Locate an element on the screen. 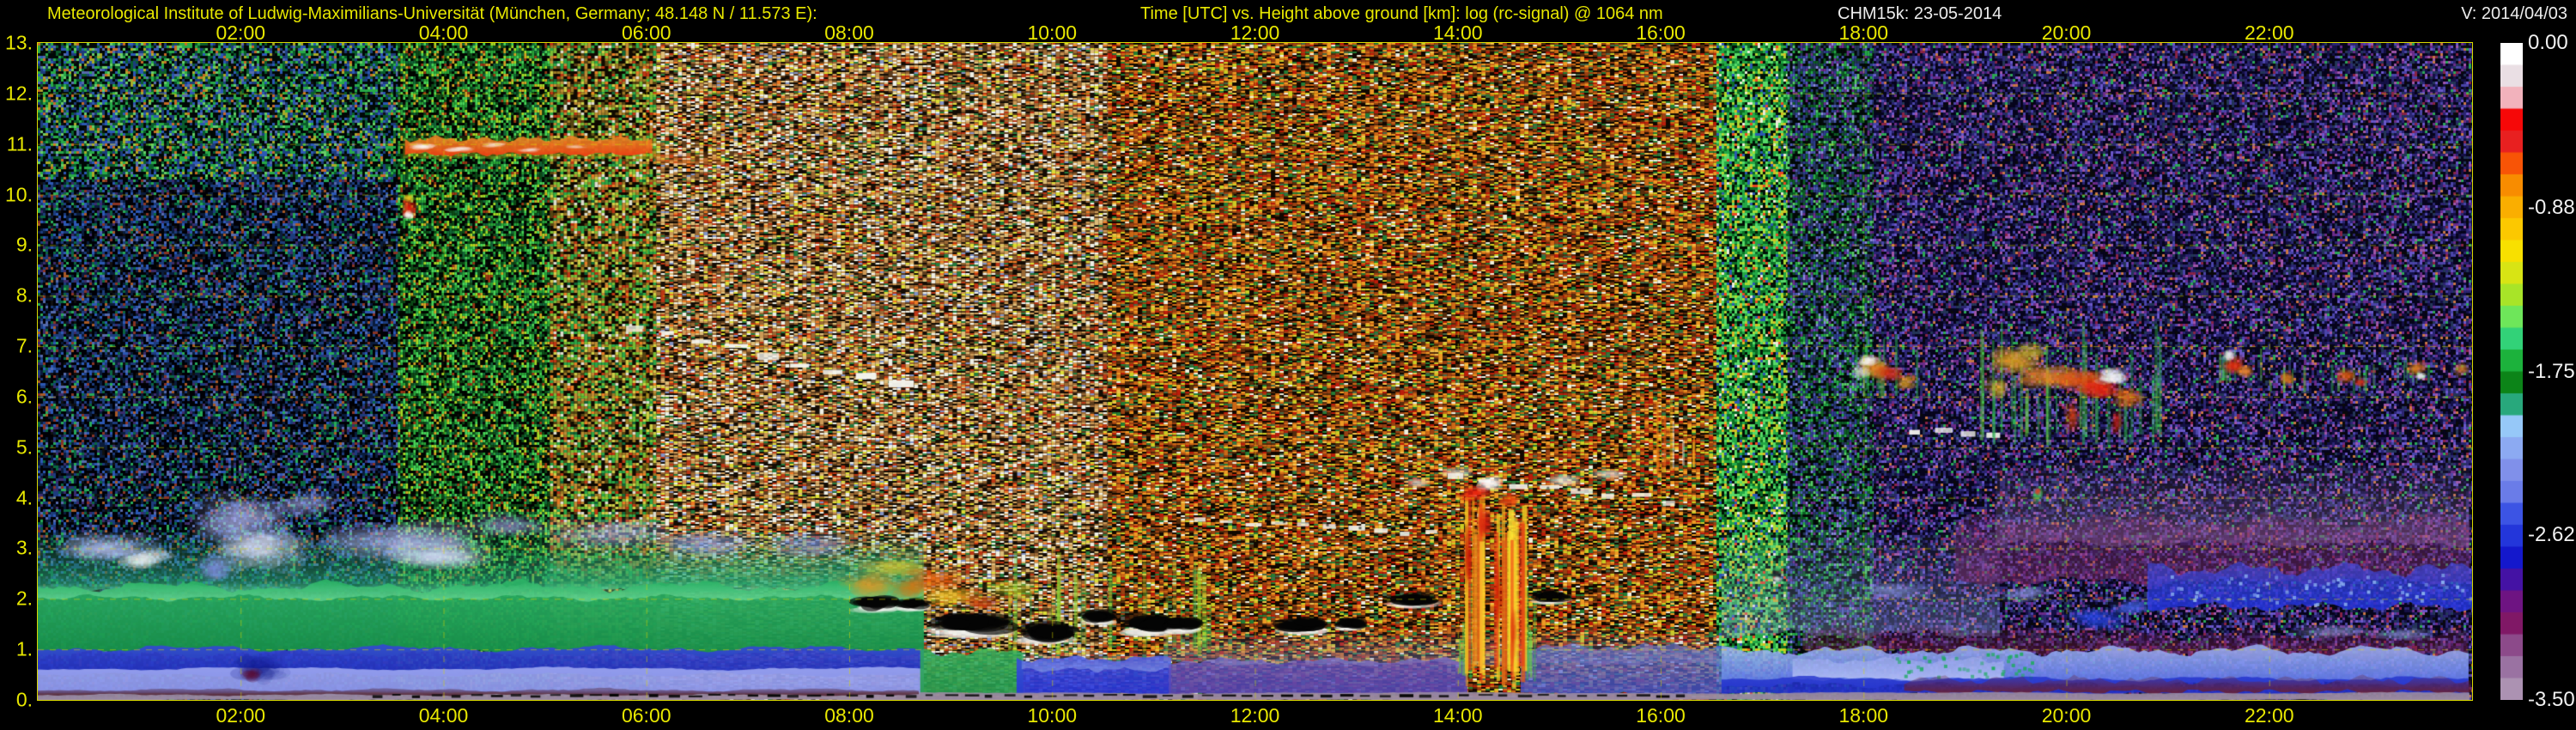  x-tick-label-top: 18:00 is located at coordinates (1864, 32).